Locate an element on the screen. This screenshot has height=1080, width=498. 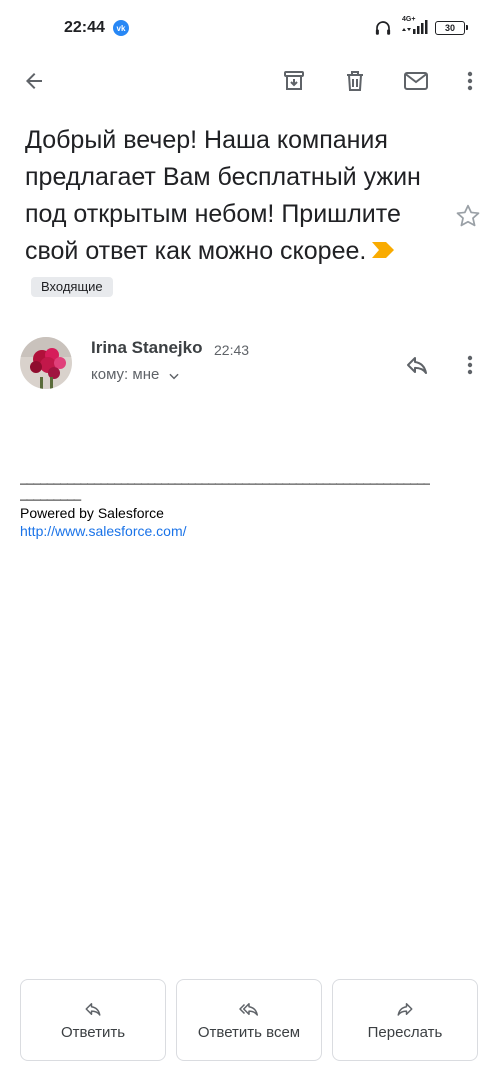
back-button is located at coordinates (34, 81).